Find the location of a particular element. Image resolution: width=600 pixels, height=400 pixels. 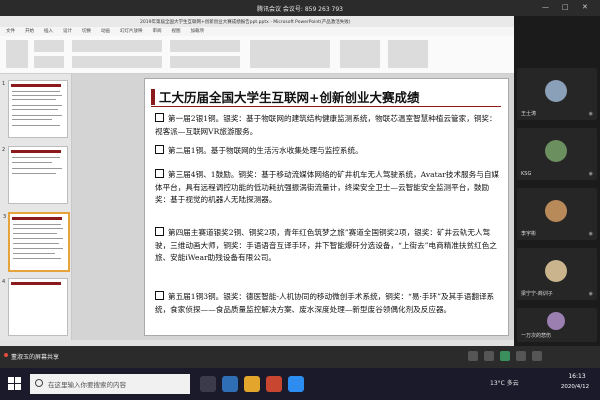

slide-thumbnail-selected: 3 is located at coordinates (36, 242).